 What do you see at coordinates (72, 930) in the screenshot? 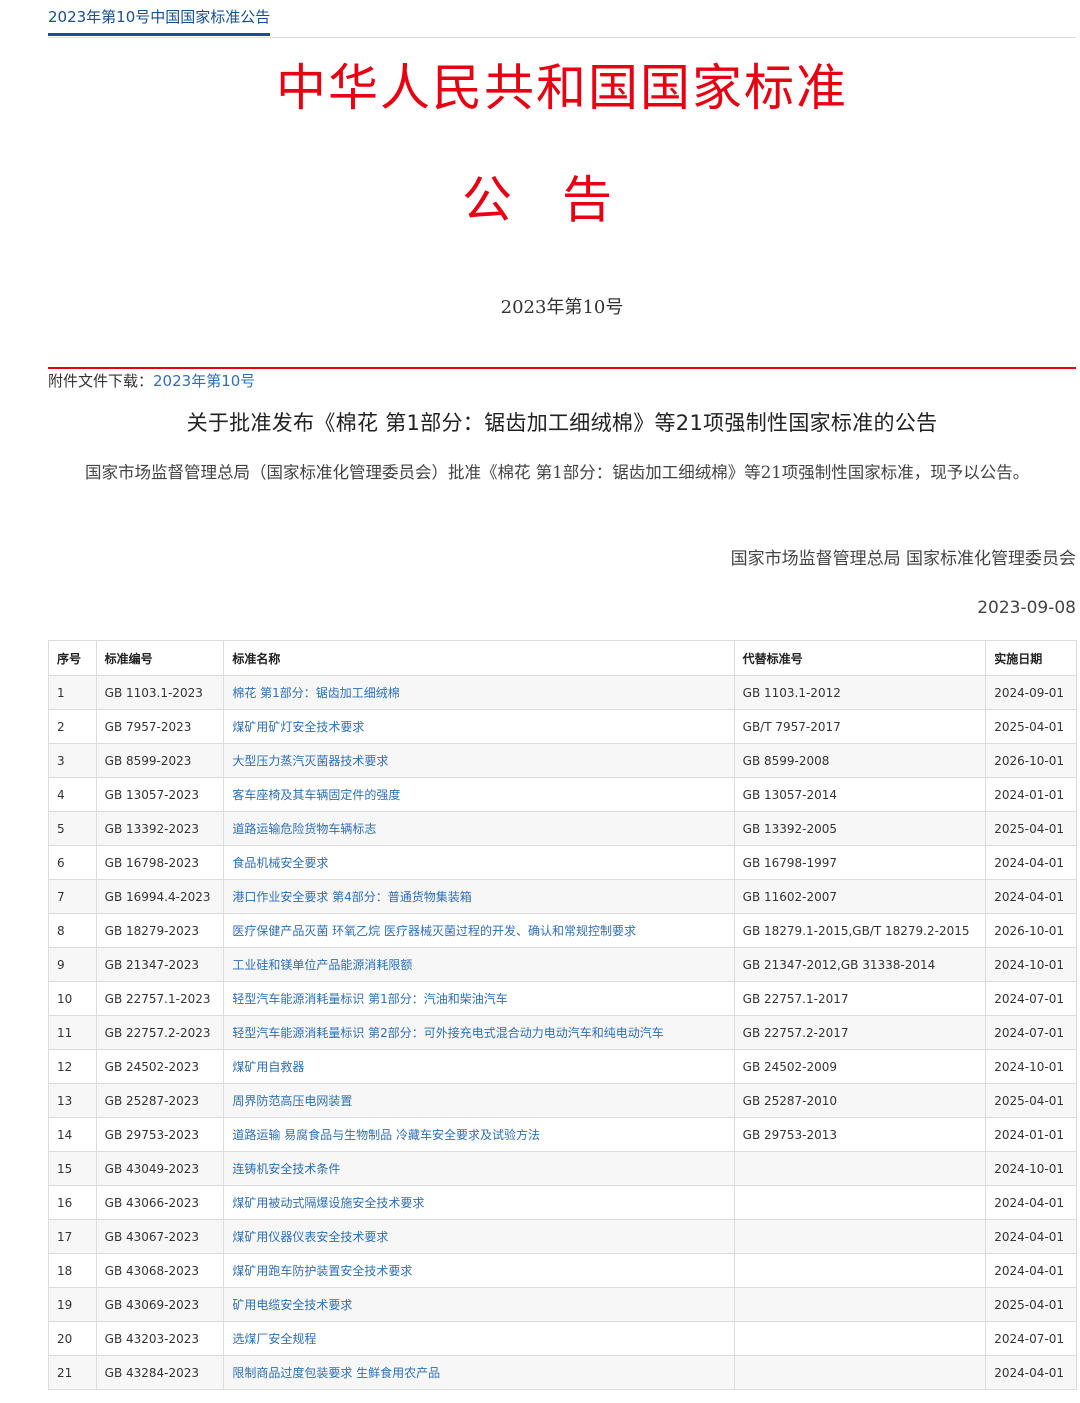
I see `row-seq: 8` at bounding box center [72, 930].